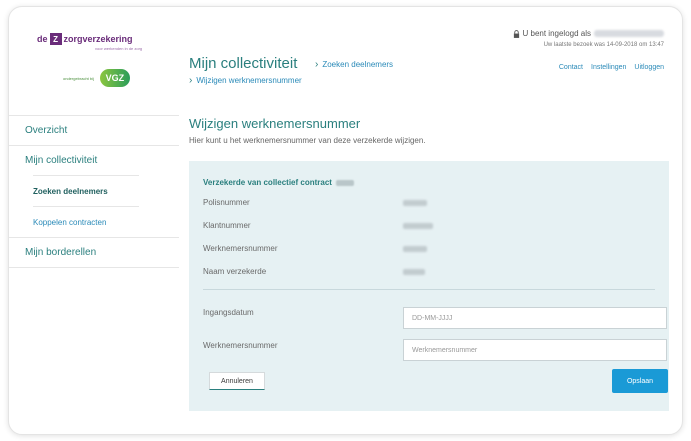 This screenshot has height=441, width=691. Describe the element at coordinates (94, 222) in the screenshot. I see `sidebar-item-koppelen-contracten: Koppelen contracten` at that location.